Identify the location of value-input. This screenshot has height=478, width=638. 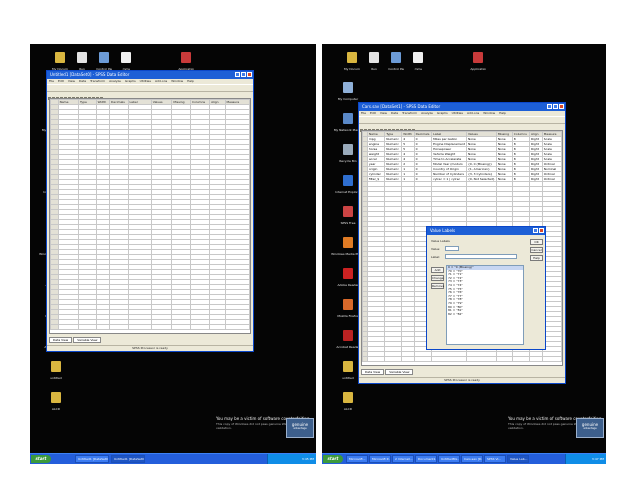
(452, 248).